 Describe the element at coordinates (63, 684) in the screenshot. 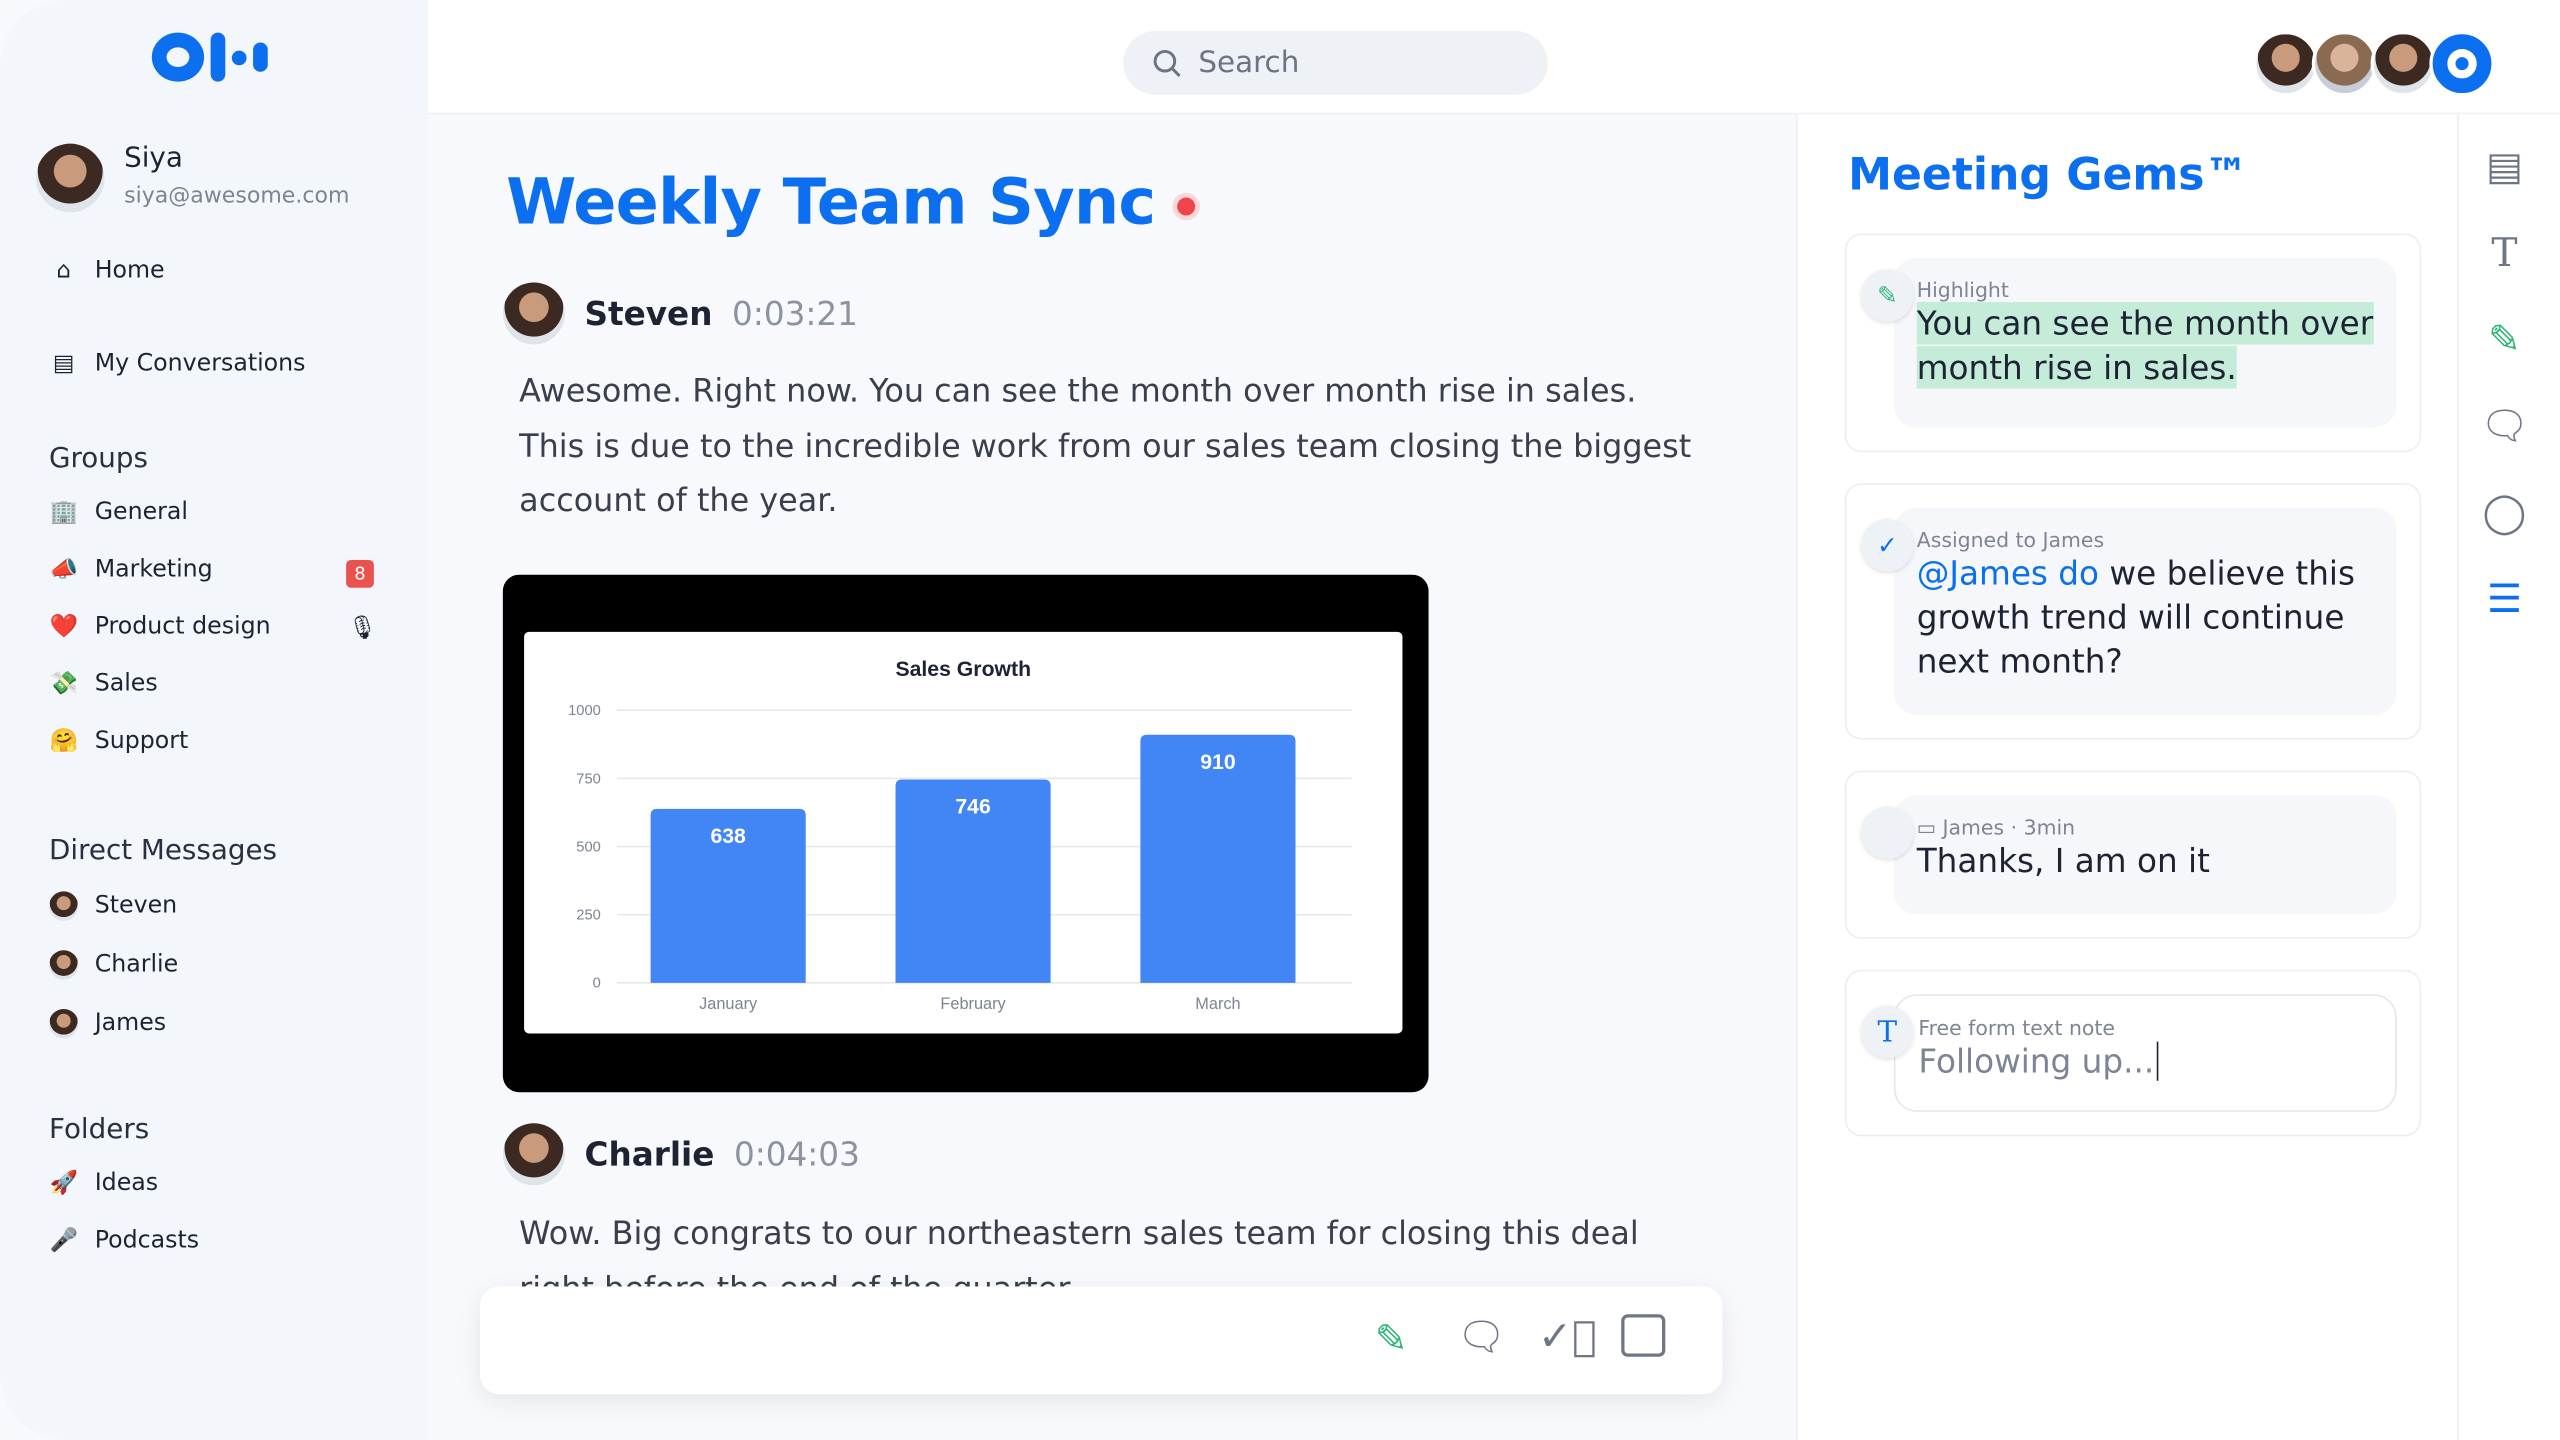

I see `money-icon: 💸` at that location.